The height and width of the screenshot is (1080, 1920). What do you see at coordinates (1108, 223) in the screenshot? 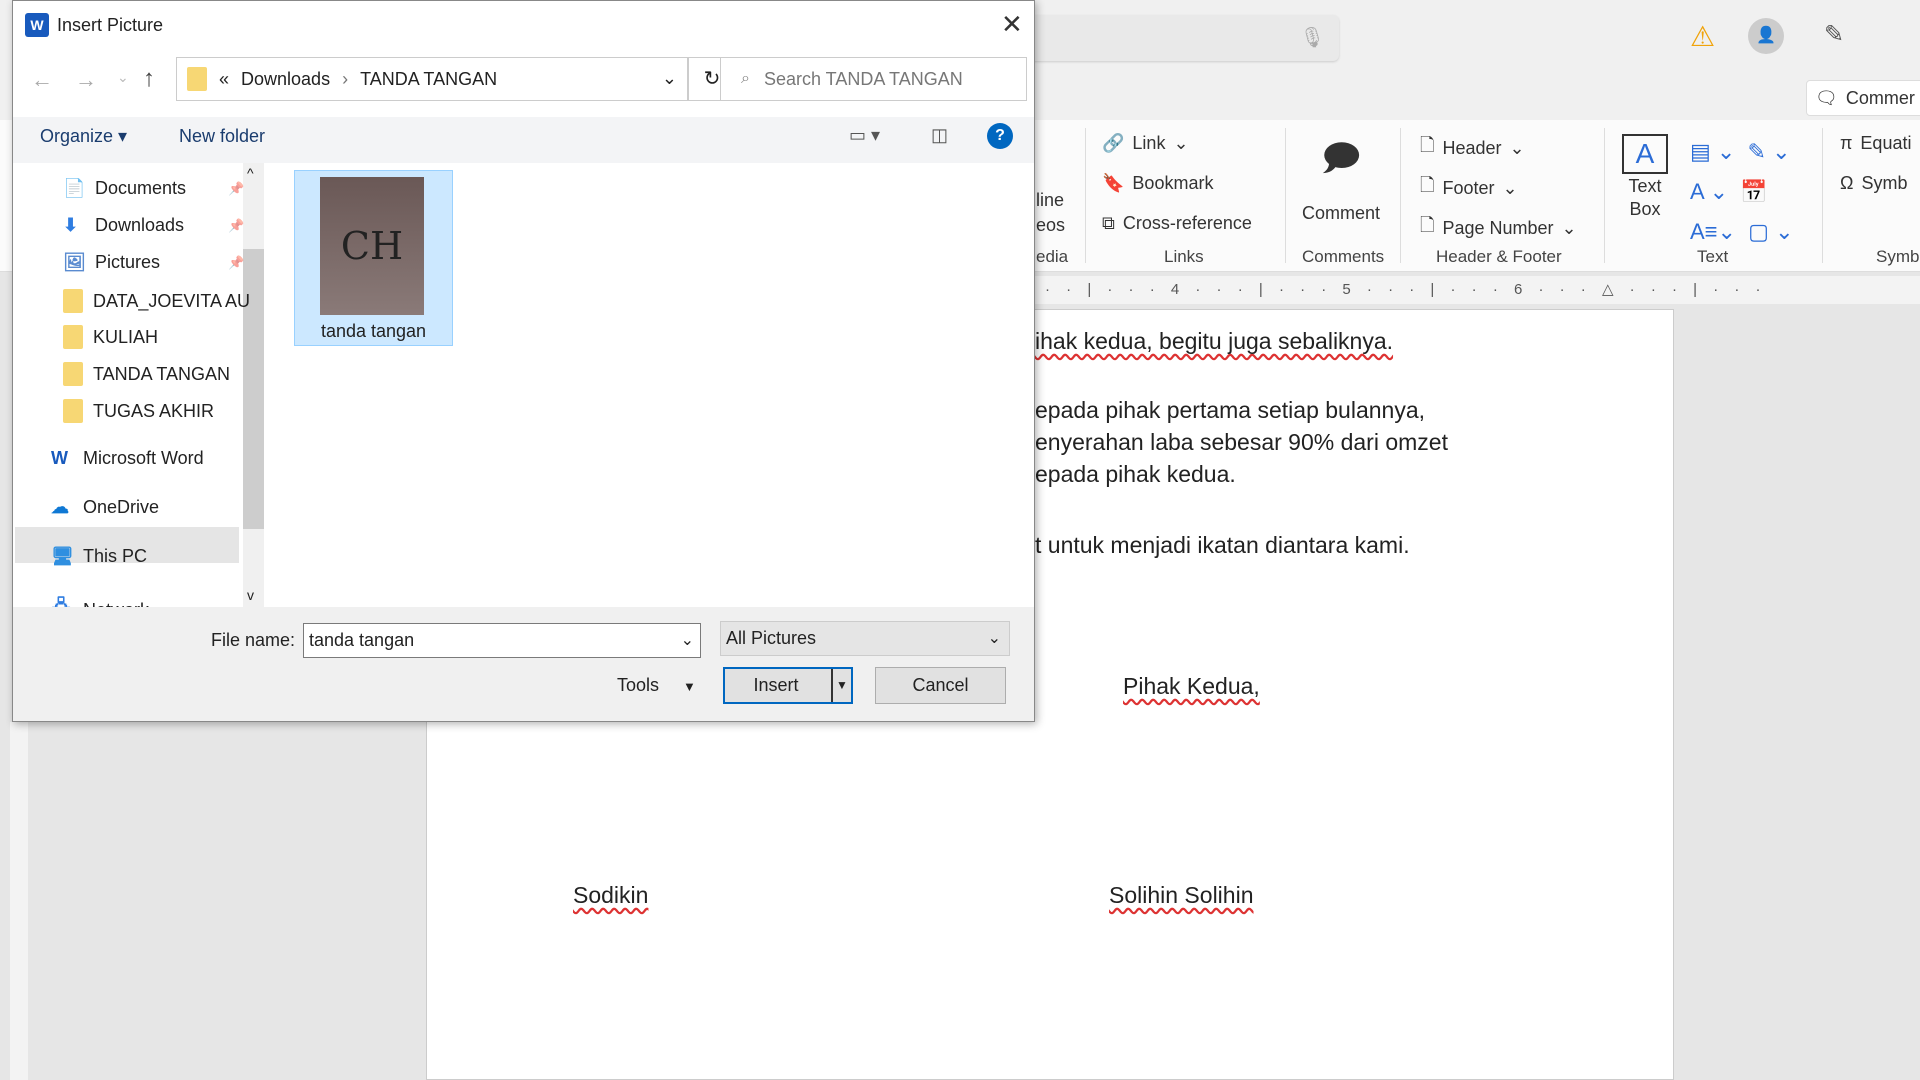
I see `cross-reference-icon: ⧉` at bounding box center [1108, 223].